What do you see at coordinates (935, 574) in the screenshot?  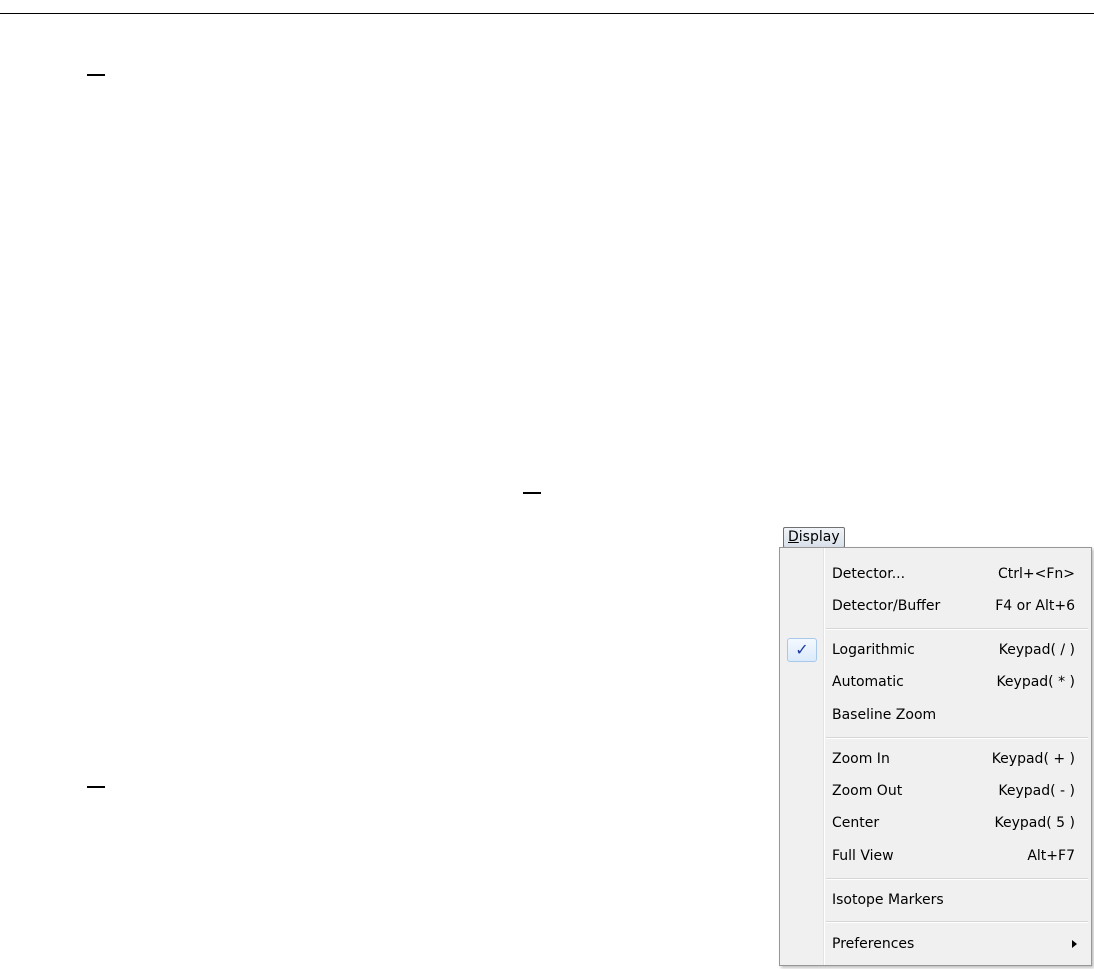 I see `menu-item-detector: Detector... Ctrl+<Fn>` at bounding box center [935, 574].